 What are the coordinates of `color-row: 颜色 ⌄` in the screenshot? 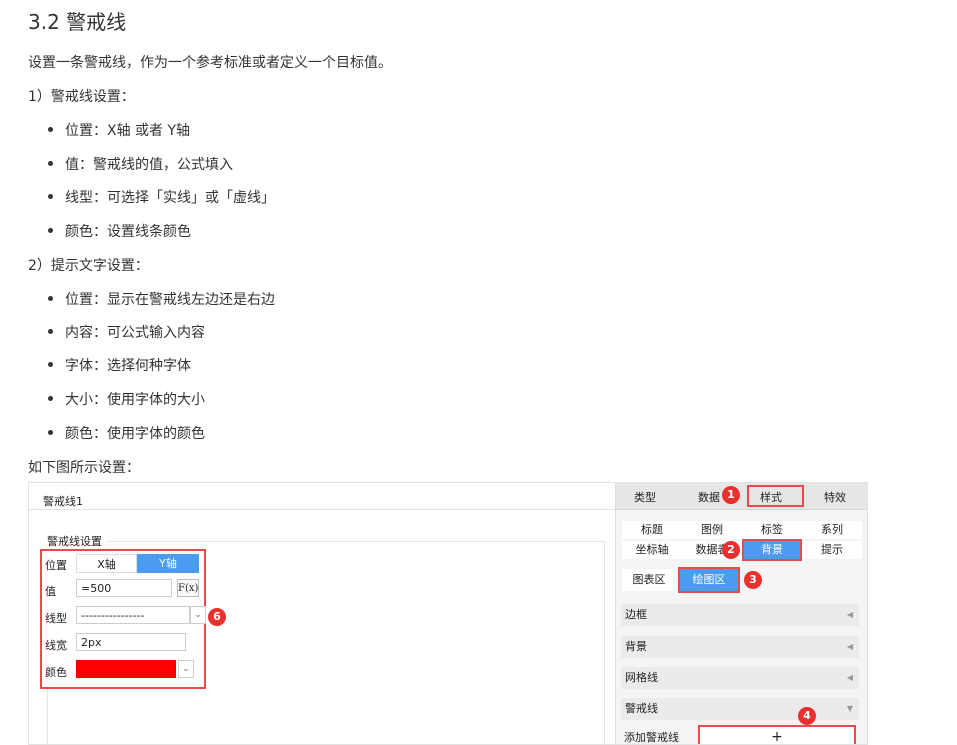 It's located at (123, 670).